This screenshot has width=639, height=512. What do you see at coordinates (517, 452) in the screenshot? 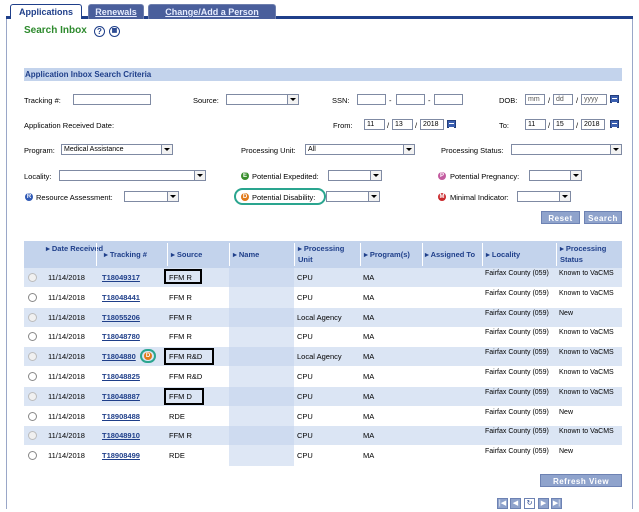
I see `cell-locality: Fairfax County (059)` at bounding box center [517, 452].